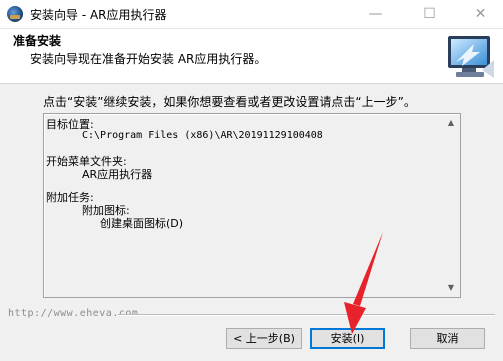 The width and height of the screenshot is (503, 361). Describe the element at coordinates (251, 14) in the screenshot. I see `title-bar: 安装向导 - AR应用执行器 — ☐ ✕` at that location.